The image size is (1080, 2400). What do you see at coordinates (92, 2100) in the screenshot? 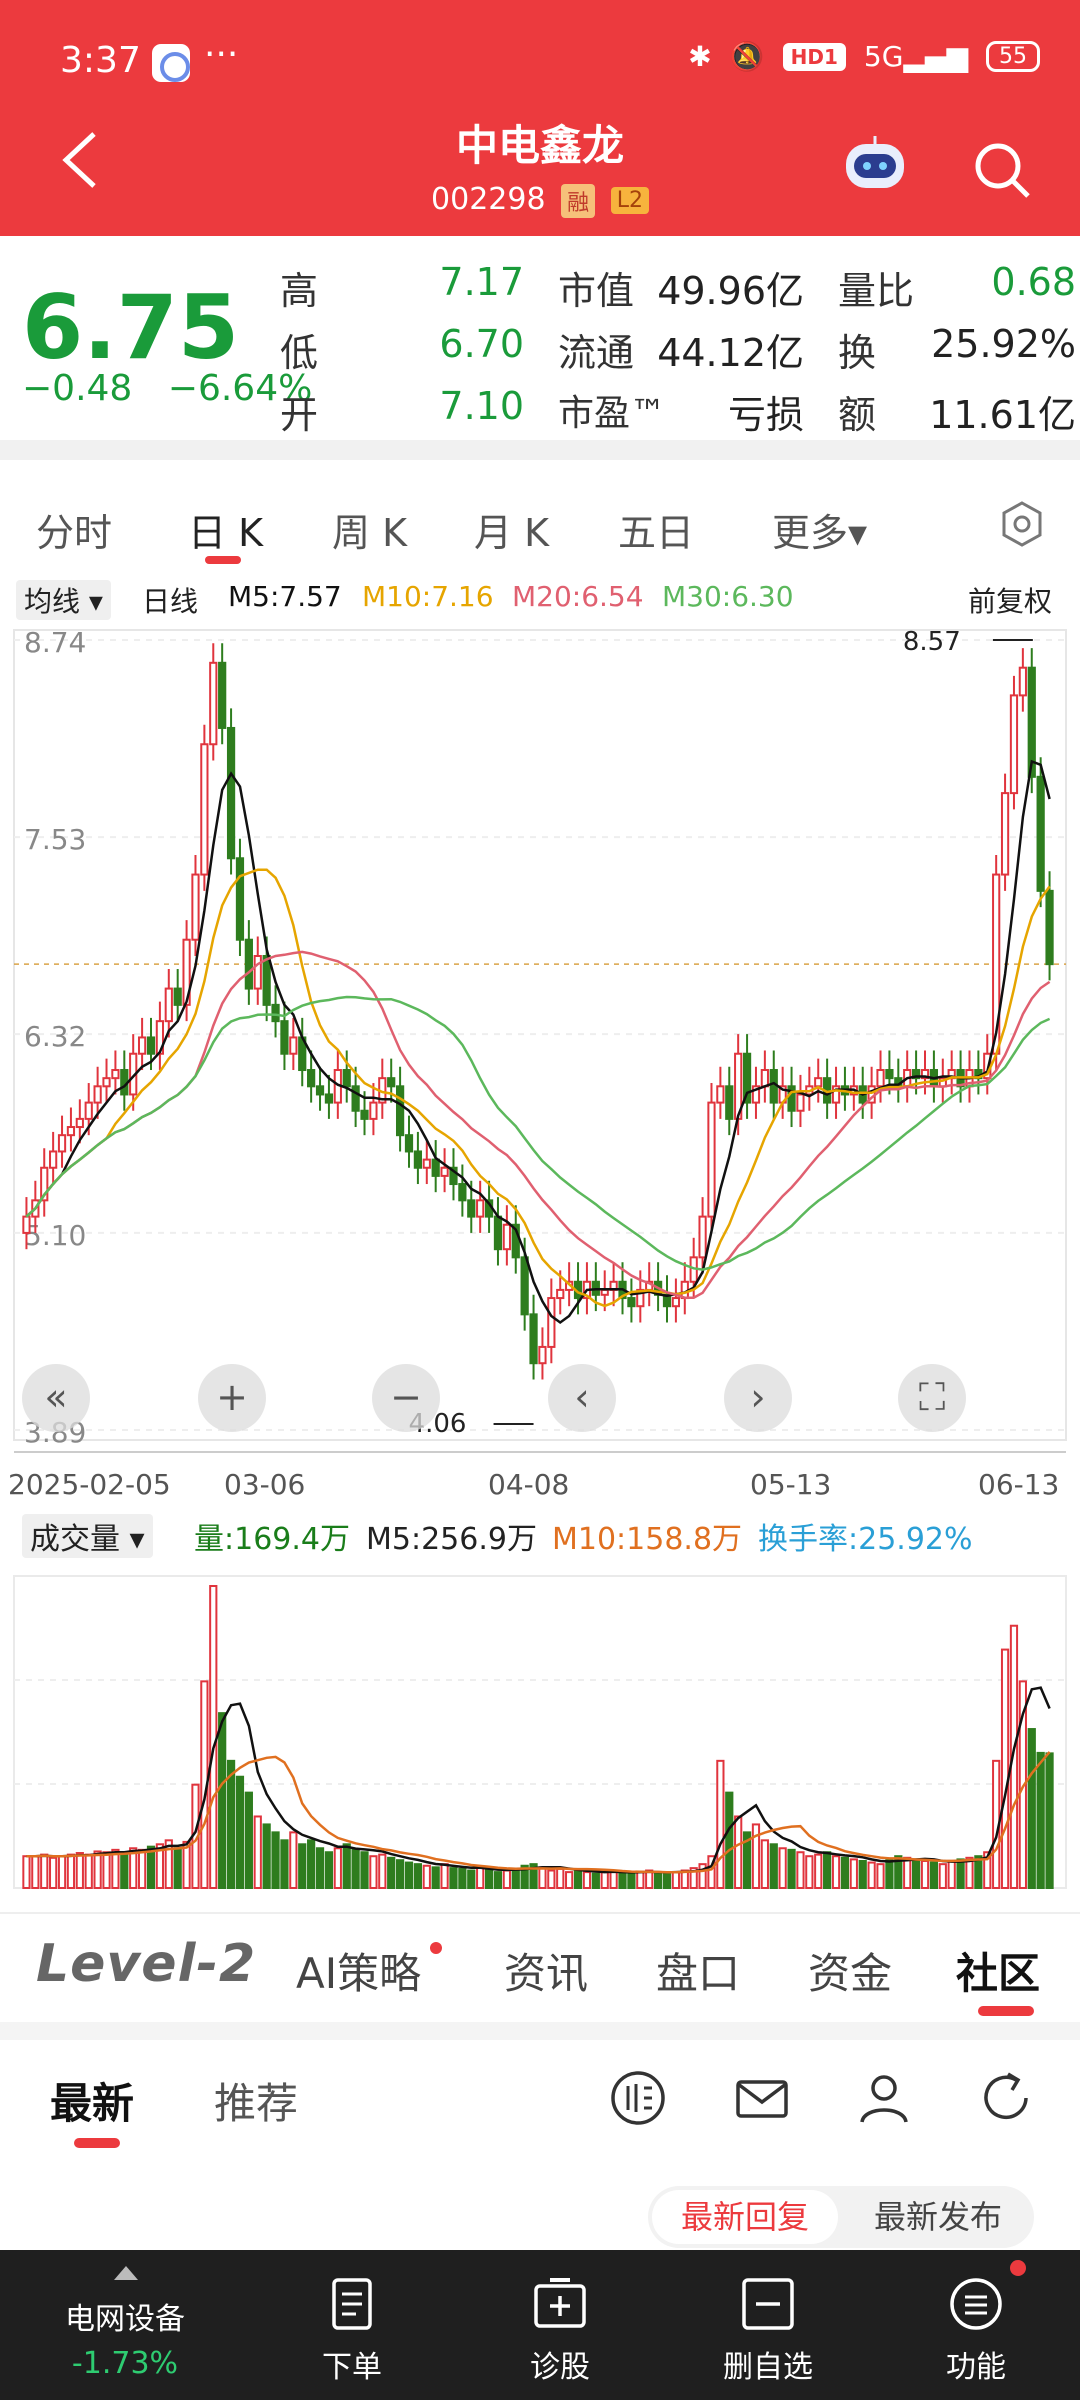
I see `tab-latest: 最新` at bounding box center [92, 2100].